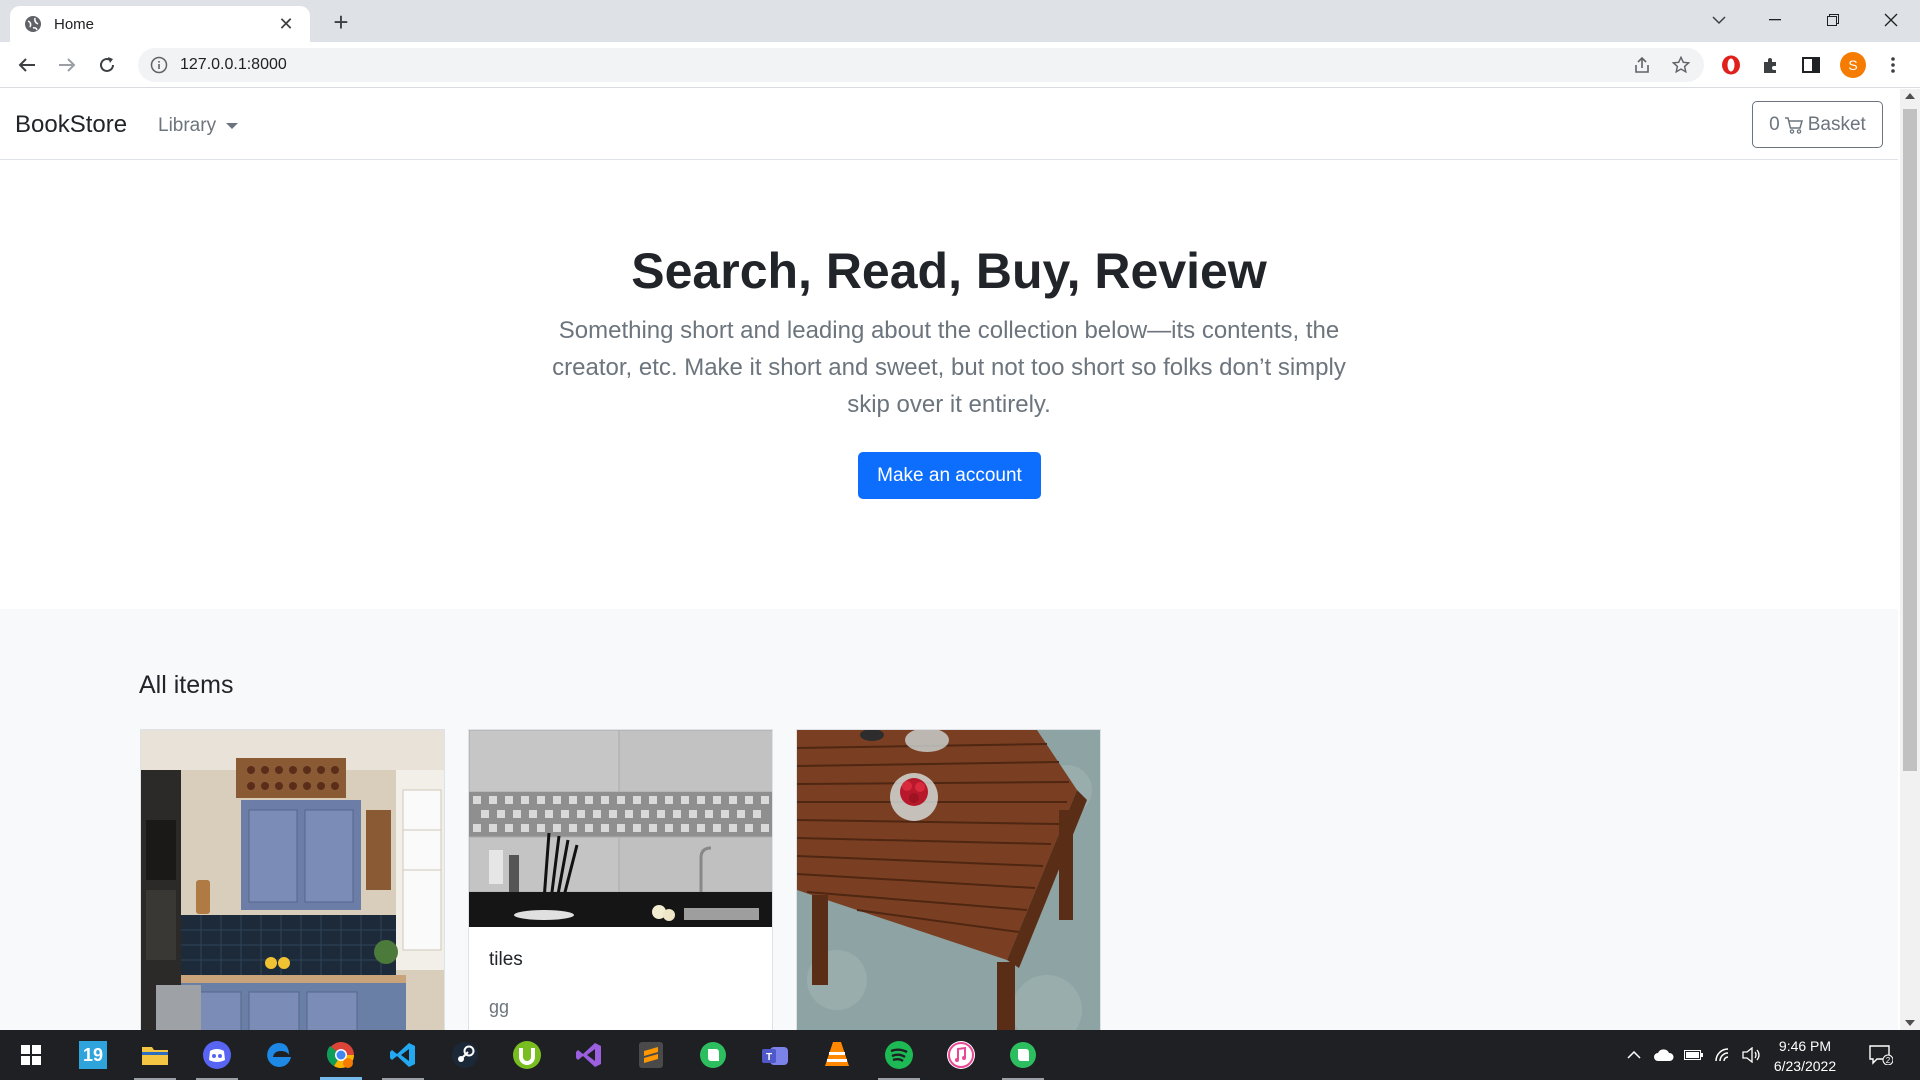  What do you see at coordinates (1811, 65) in the screenshot?
I see `side-panel-icon` at bounding box center [1811, 65].